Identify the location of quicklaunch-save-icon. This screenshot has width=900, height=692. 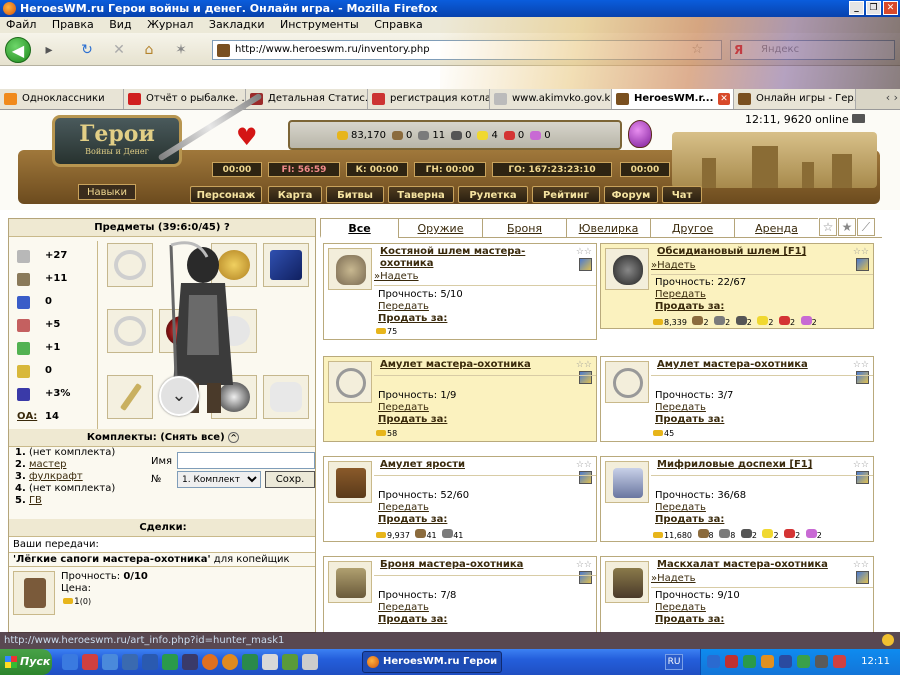
(130, 662).